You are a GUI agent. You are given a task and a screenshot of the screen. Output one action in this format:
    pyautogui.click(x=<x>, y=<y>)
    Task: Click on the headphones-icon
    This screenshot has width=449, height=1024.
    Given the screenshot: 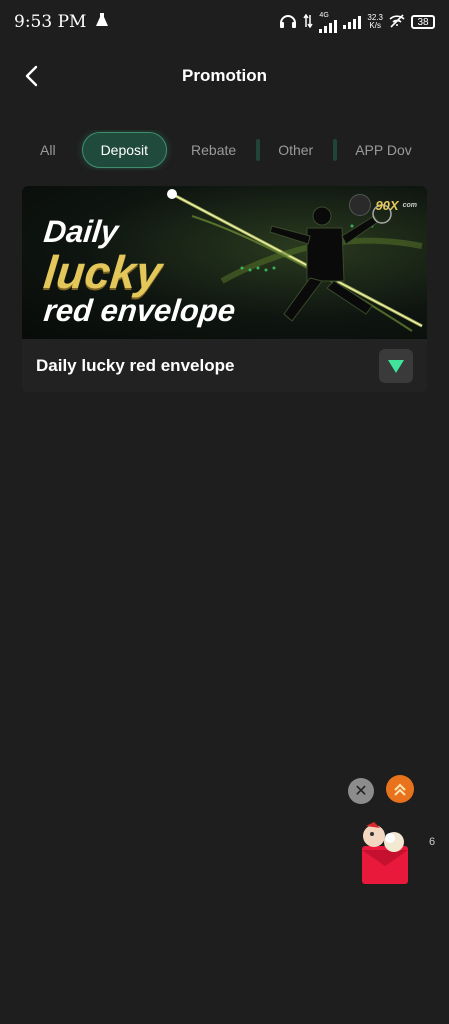 What is the action you would take?
    pyautogui.click(x=288, y=22)
    